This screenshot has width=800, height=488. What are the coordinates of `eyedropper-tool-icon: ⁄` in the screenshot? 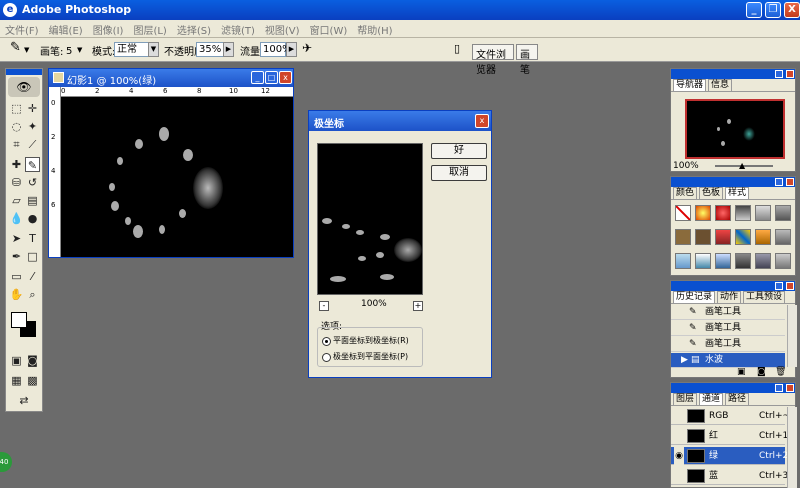 It's located at (32, 276).